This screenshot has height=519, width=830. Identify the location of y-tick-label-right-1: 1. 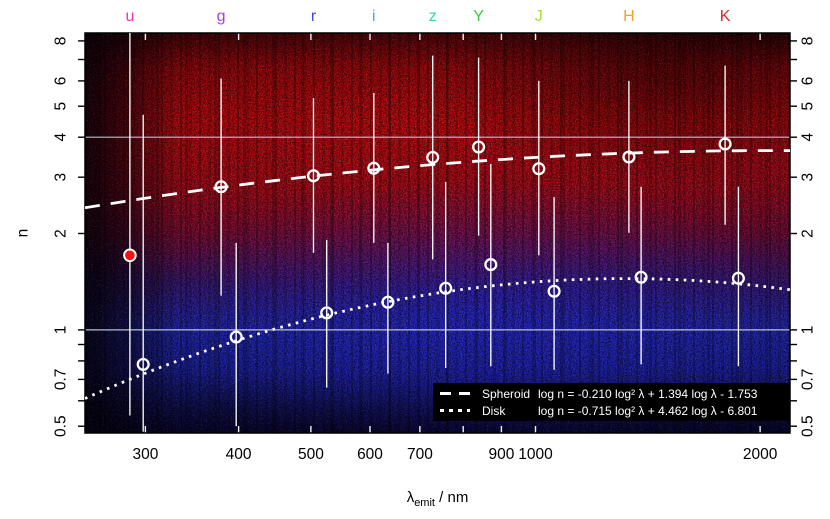
(808, 330).